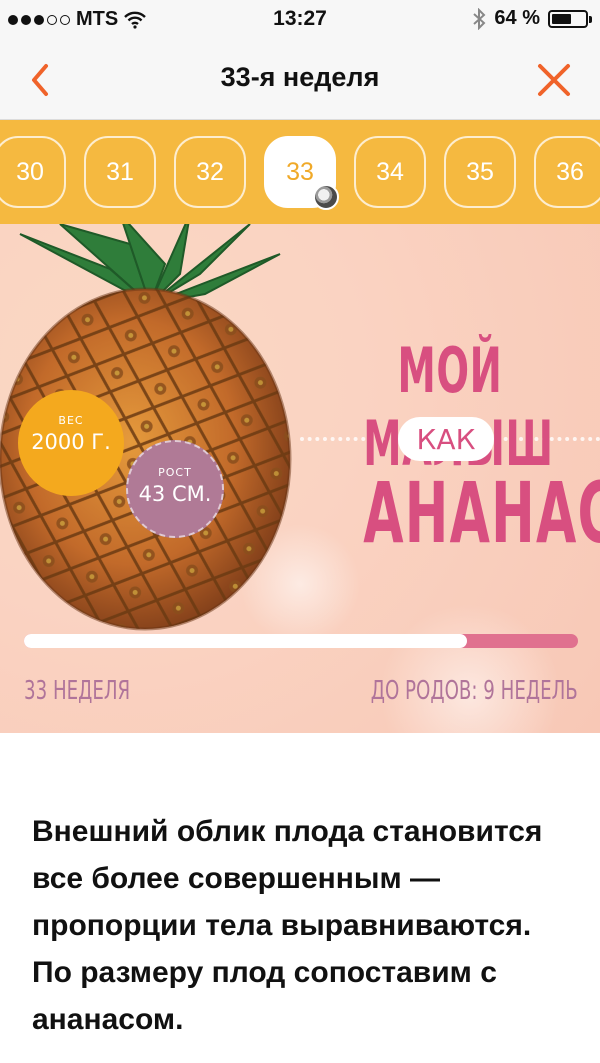 This screenshot has width=600, height=1063. What do you see at coordinates (77, 691) in the screenshot?
I see `current-week-label: 33 НЕДЕЛЯ` at bounding box center [77, 691].